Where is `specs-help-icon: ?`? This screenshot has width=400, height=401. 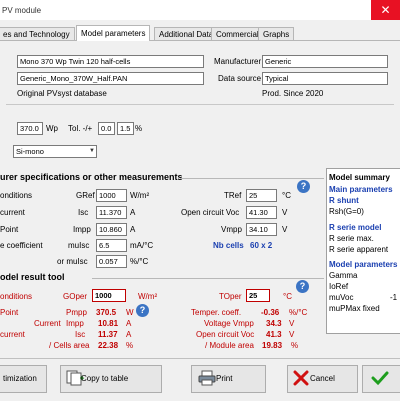 specs-help-icon: ? is located at coordinates (303, 186).